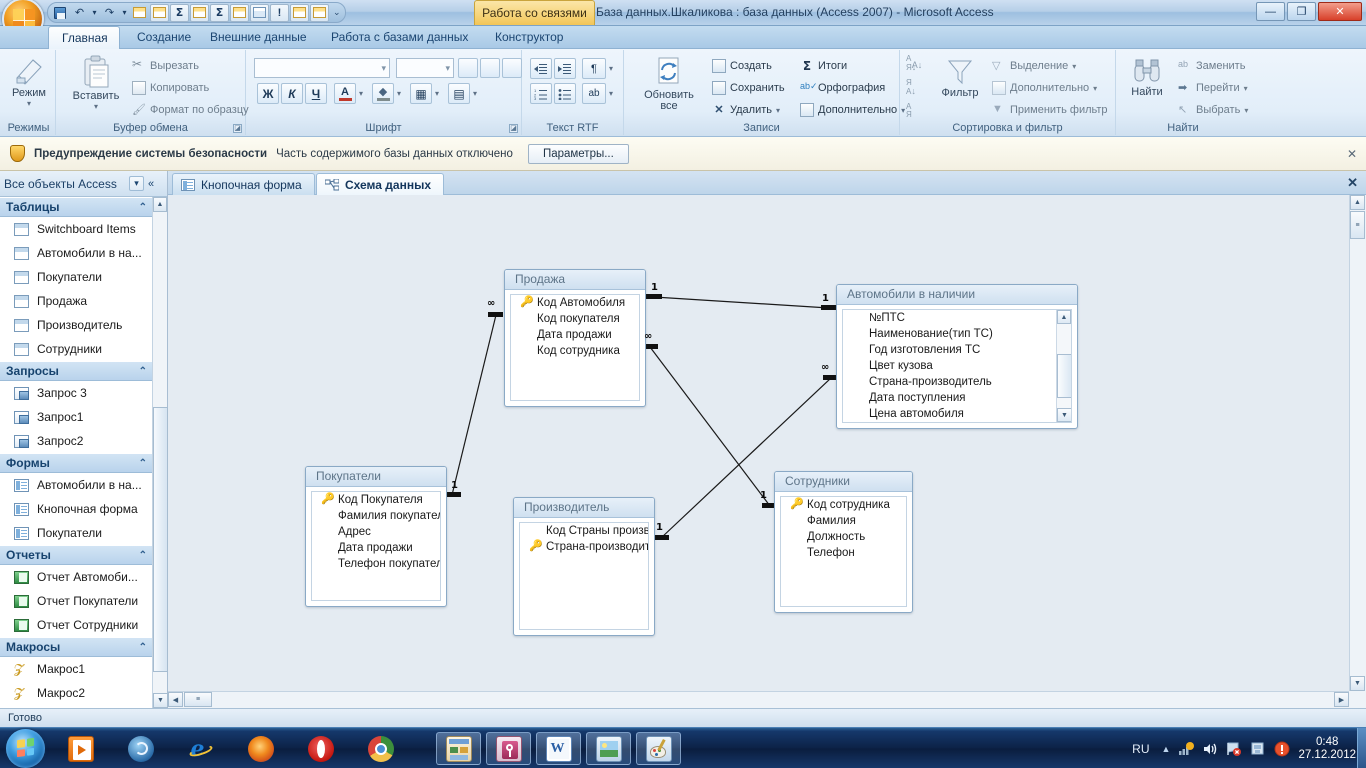  I want to click on redo-dropdown-icon: ▾, so click(124, 13).